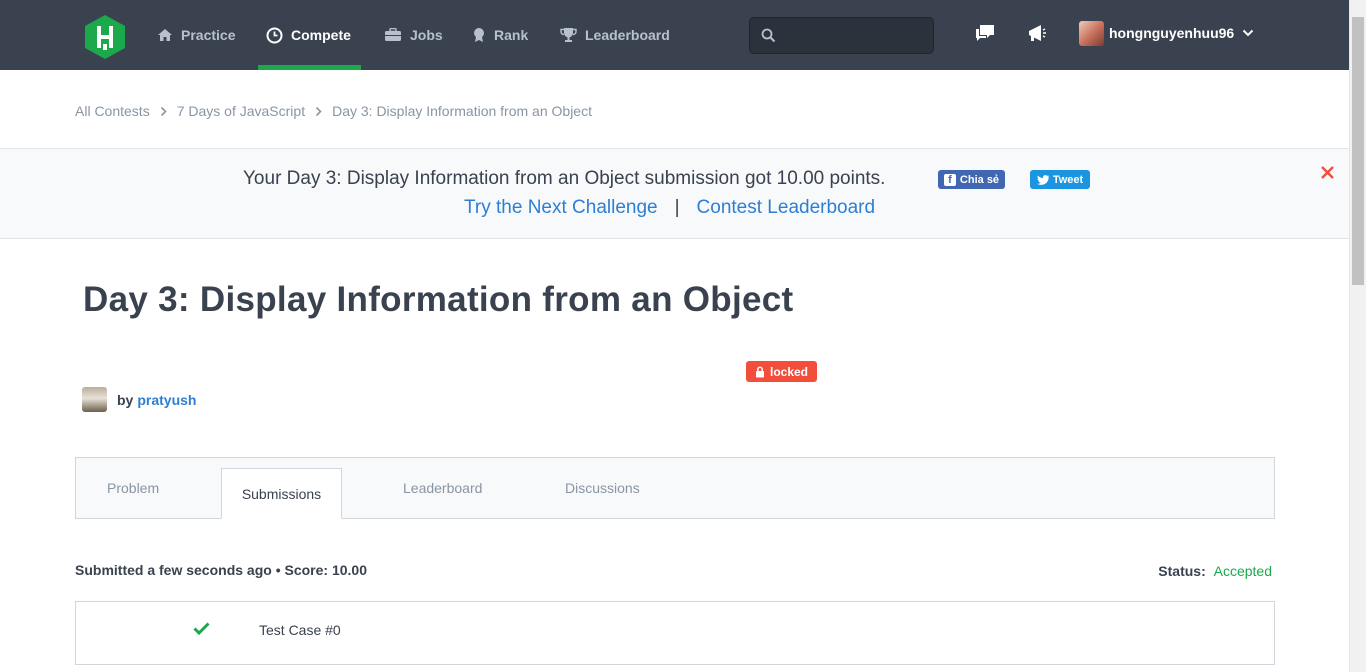 The image size is (1366, 672). What do you see at coordinates (675, 633) in the screenshot?
I see `test-case-row: Test Case #0` at bounding box center [675, 633].